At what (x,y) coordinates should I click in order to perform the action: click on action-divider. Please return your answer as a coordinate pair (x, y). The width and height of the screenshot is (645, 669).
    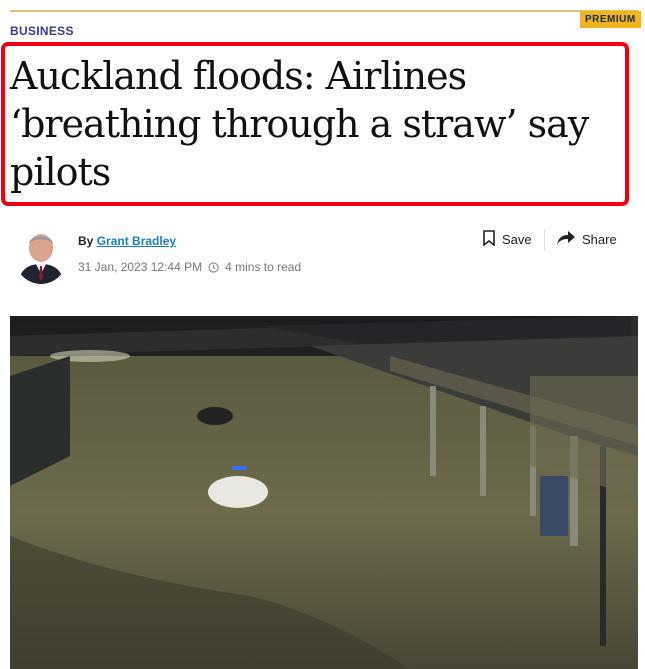
    Looking at the image, I should click on (544, 240).